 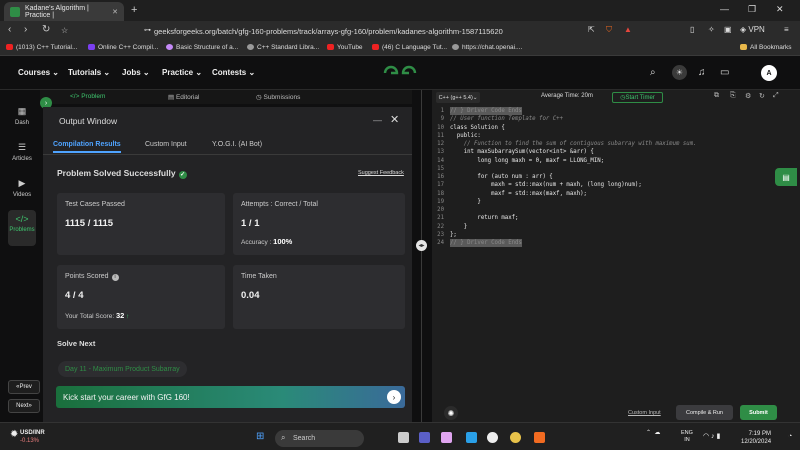 I want to click on custom-input-link: Custom Input, so click(x=644, y=413).